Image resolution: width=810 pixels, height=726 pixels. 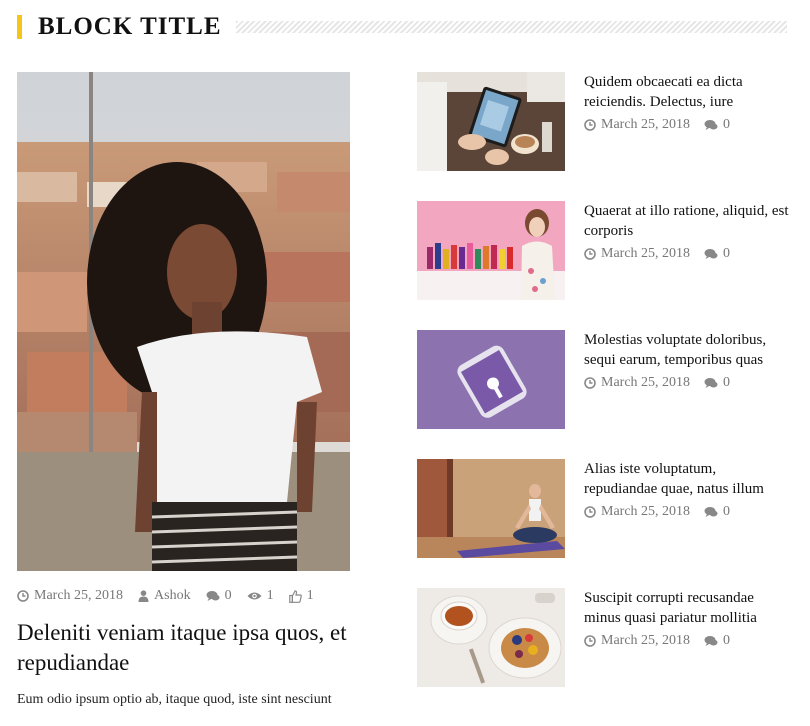 I want to click on post-views: 1, so click(x=260, y=596).